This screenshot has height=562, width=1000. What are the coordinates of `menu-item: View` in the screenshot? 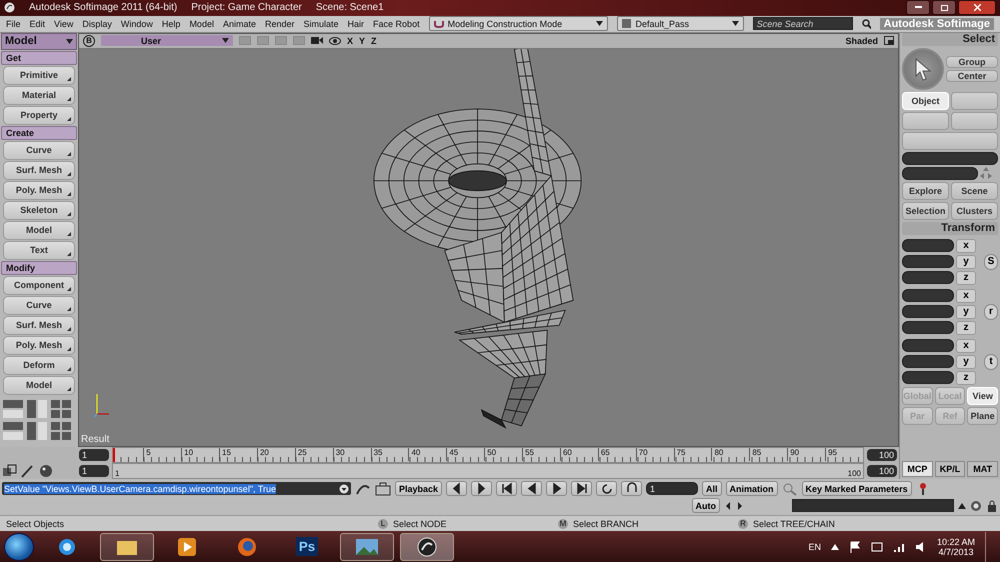 It's located at (64, 23).